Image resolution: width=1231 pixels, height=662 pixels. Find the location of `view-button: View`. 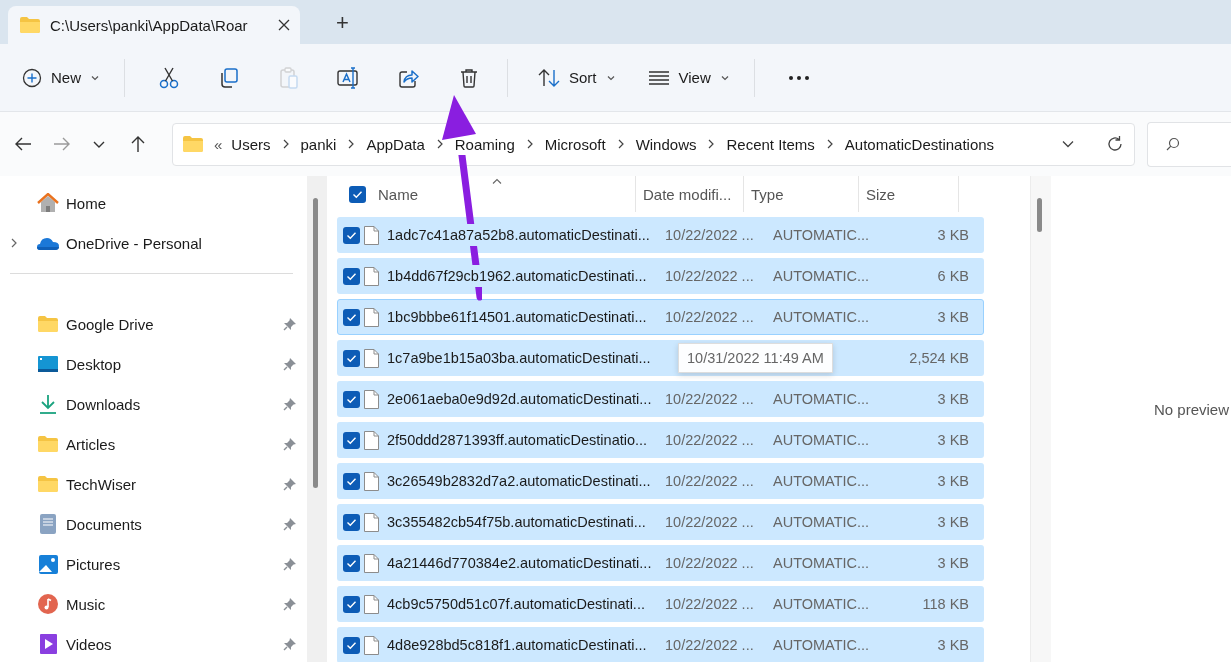

view-button: View is located at coordinates (688, 77).